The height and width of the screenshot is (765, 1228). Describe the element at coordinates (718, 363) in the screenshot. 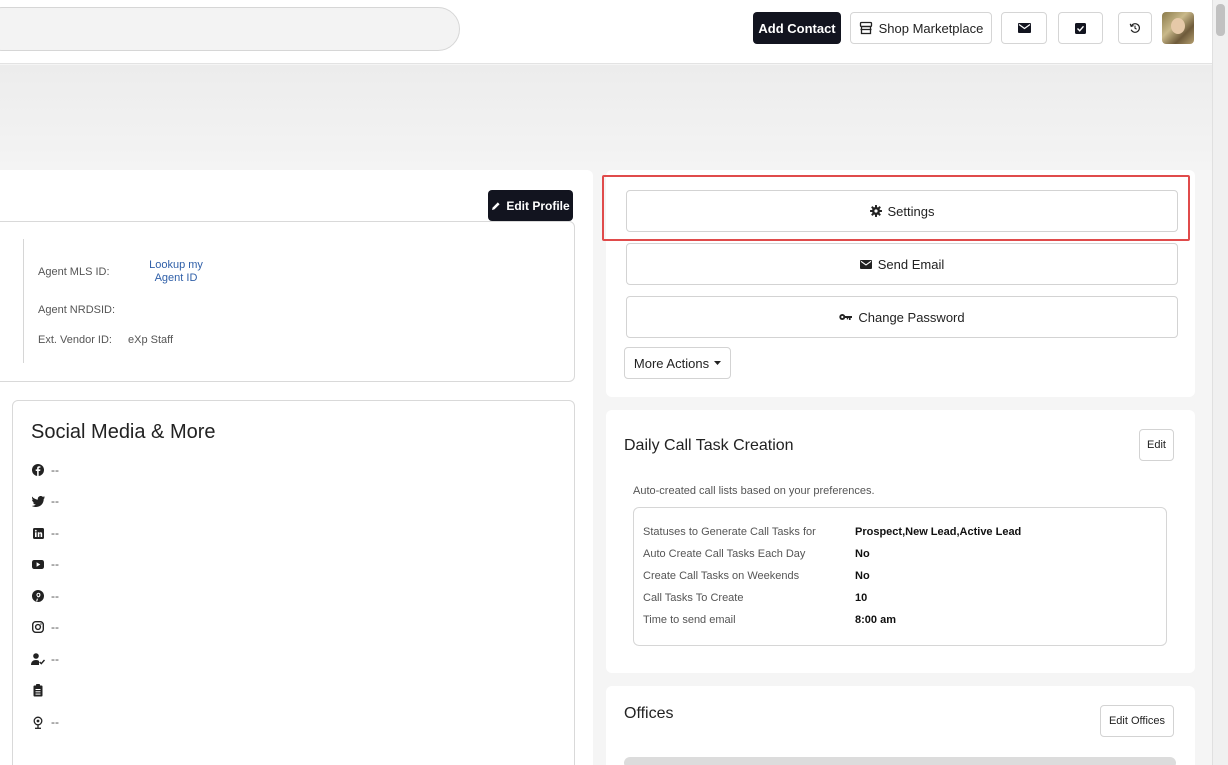

I see `caret-down-icon` at that location.